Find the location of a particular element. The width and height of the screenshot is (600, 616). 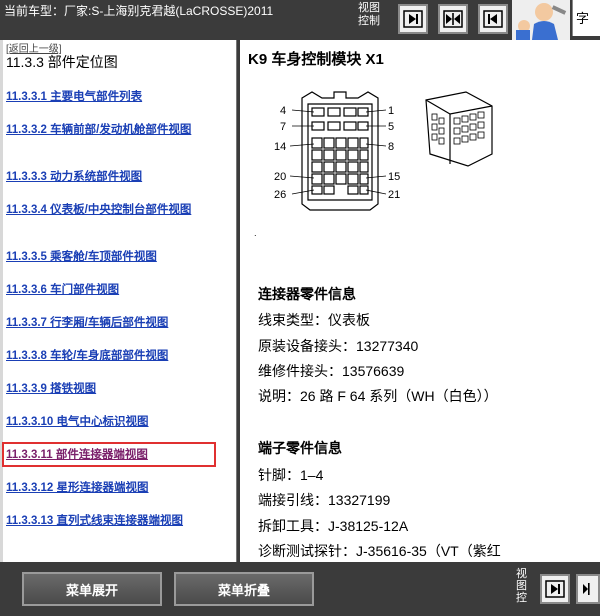

next-page-button is located at coordinates (413, 19).